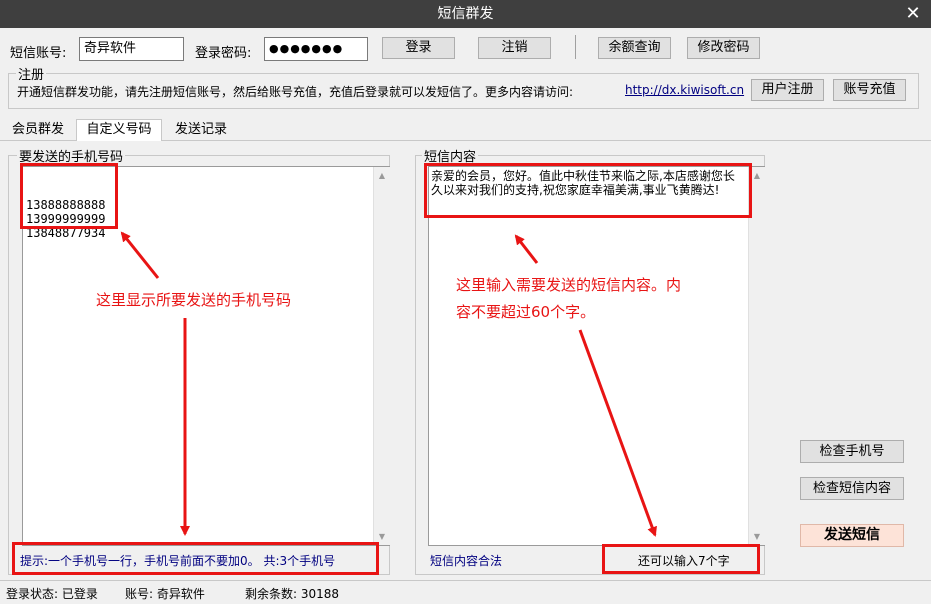 This screenshot has height=604, width=931. Describe the element at coordinates (526, 249) in the screenshot. I see `arrow-to-sms` at that location.